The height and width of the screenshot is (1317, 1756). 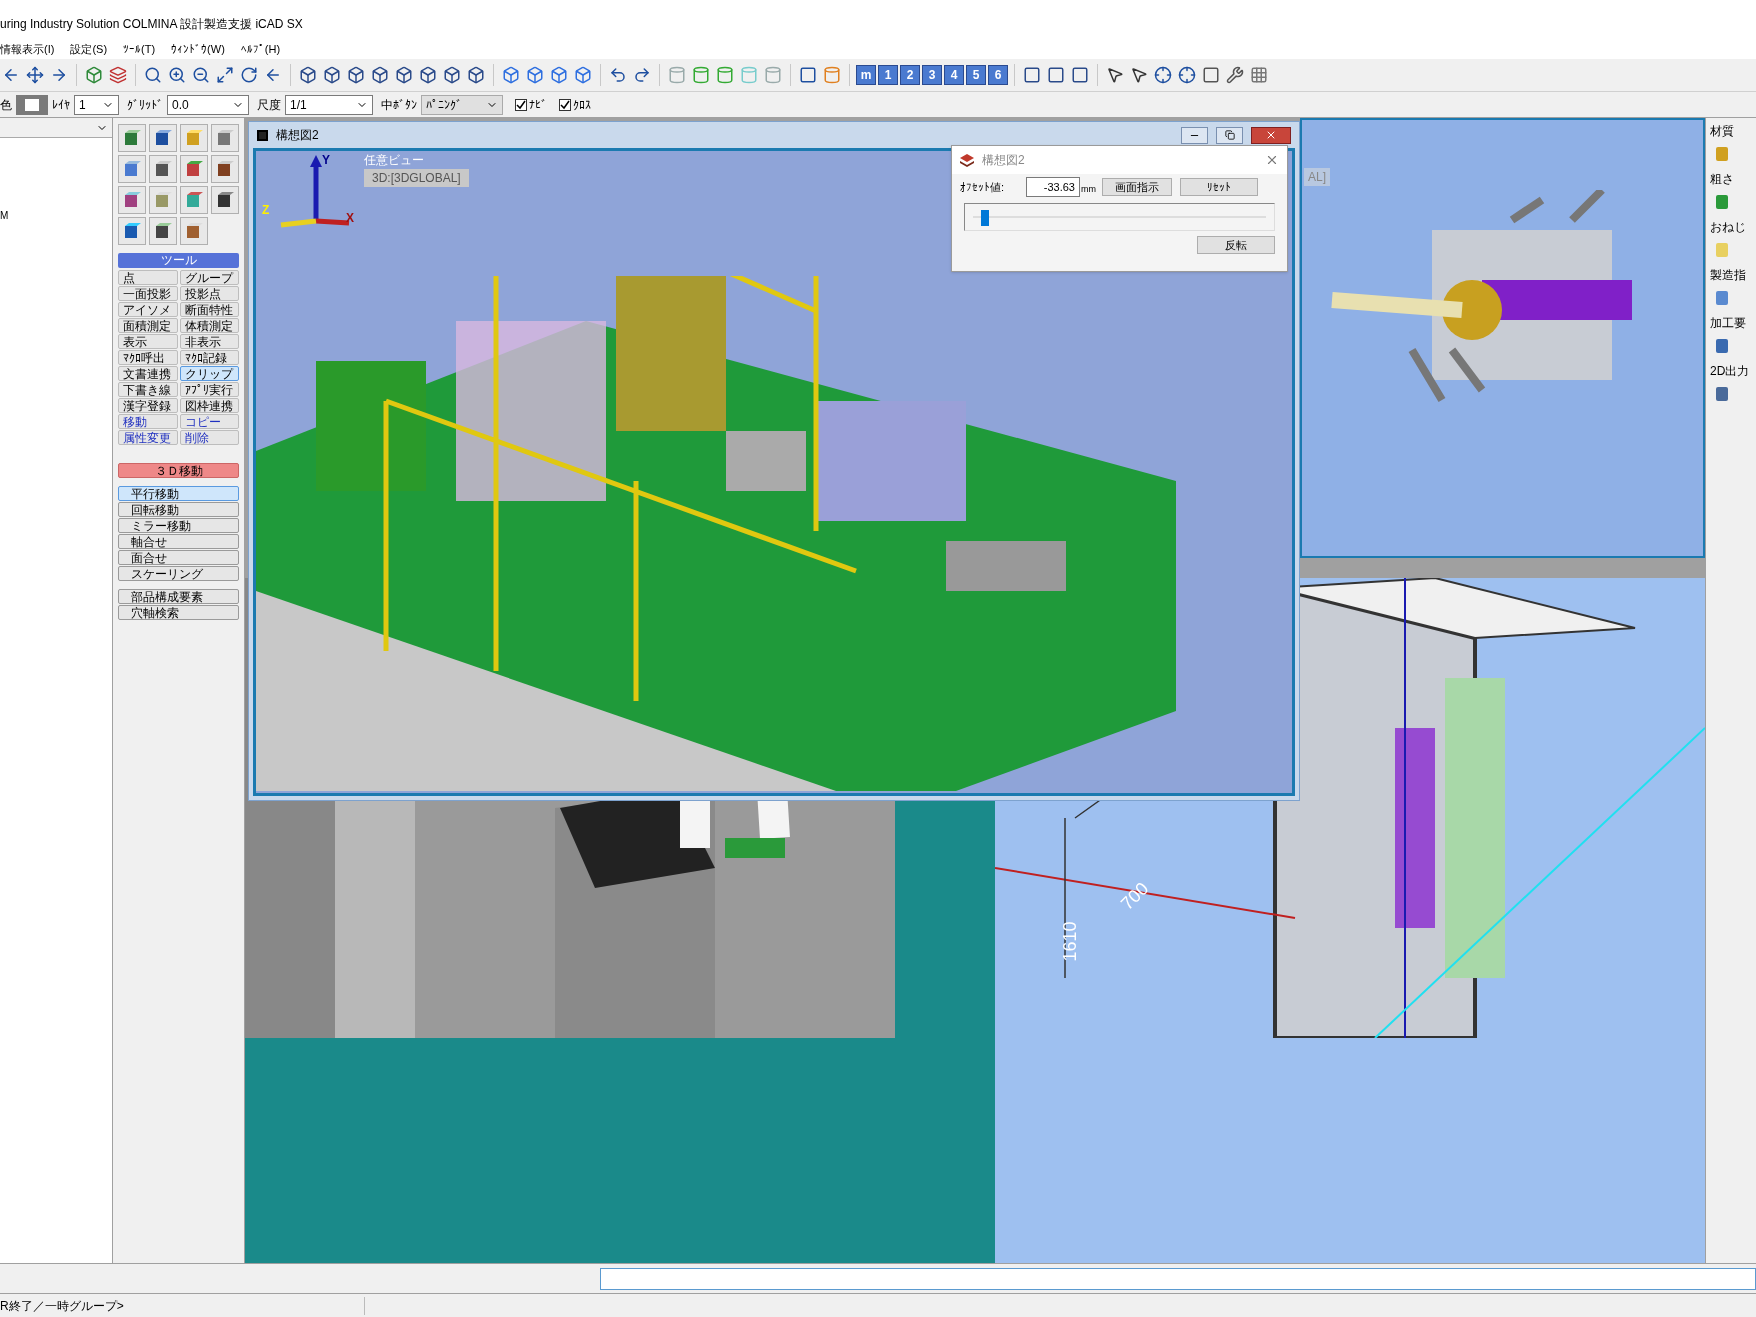 What do you see at coordinates (6, 105) in the screenshot?
I see `color-label: 色` at bounding box center [6, 105].